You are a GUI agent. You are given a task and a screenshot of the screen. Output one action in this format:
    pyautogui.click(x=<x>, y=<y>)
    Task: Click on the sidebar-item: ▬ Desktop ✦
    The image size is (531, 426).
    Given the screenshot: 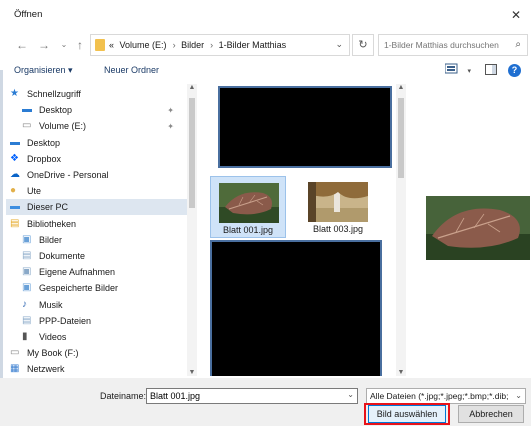 What is the action you would take?
    pyautogui.click(x=97, y=110)
    